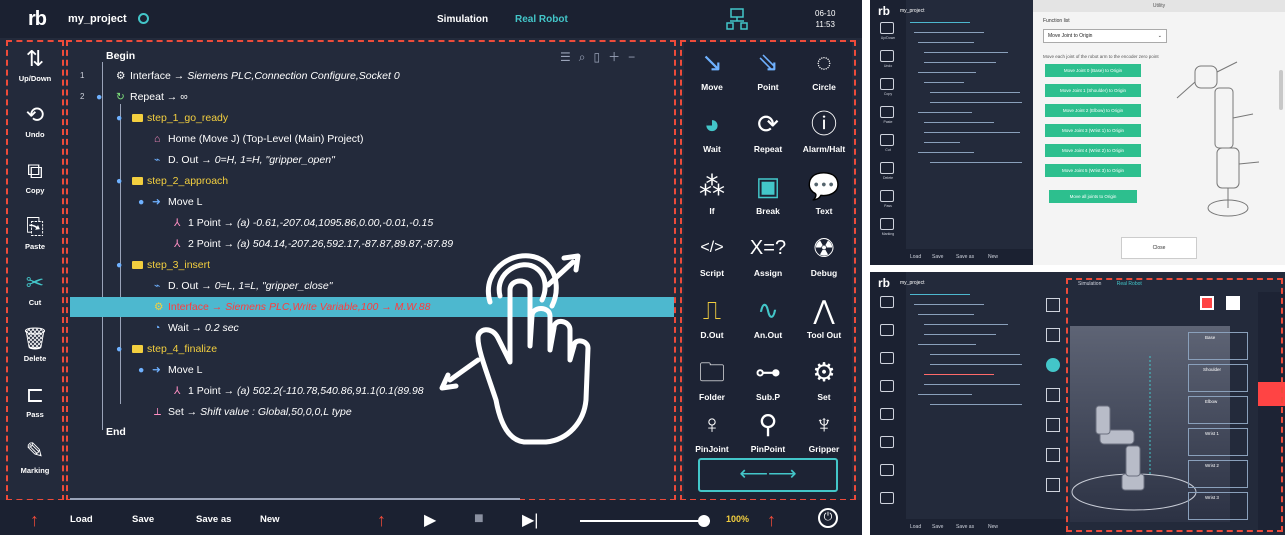 Image resolution: width=1285 pixels, height=535 pixels. Describe the element at coordinates (888, 66) in the screenshot. I see `mini-tool-label: Undo` at that location.